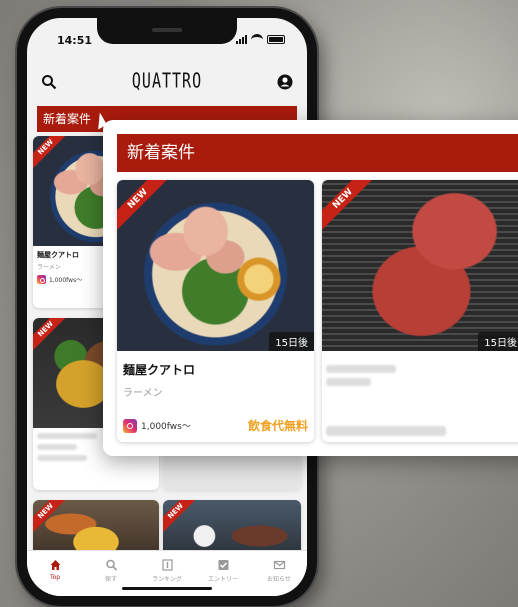  I want to click on status-icons, so click(260, 39).